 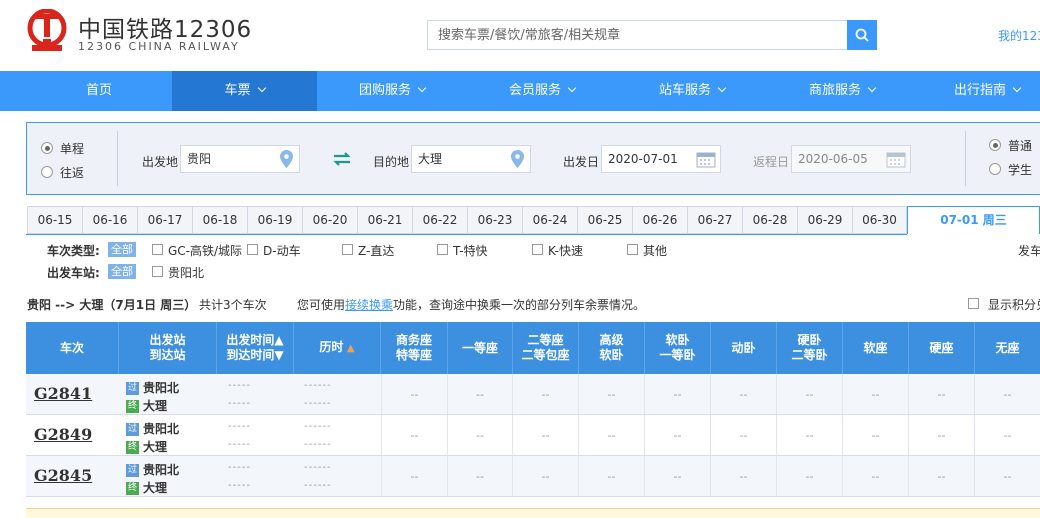 What do you see at coordinates (744, 348) in the screenshot?
I see `th-motor-sleeper: 动卧` at bounding box center [744, 348].